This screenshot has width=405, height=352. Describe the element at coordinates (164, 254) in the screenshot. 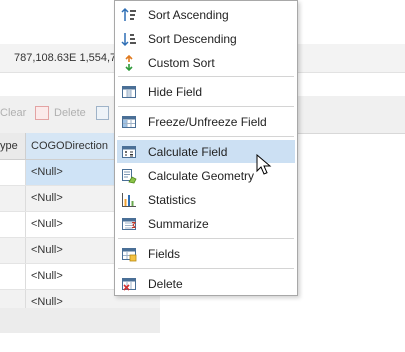

I see `menu-item-label: Fields` at that location.